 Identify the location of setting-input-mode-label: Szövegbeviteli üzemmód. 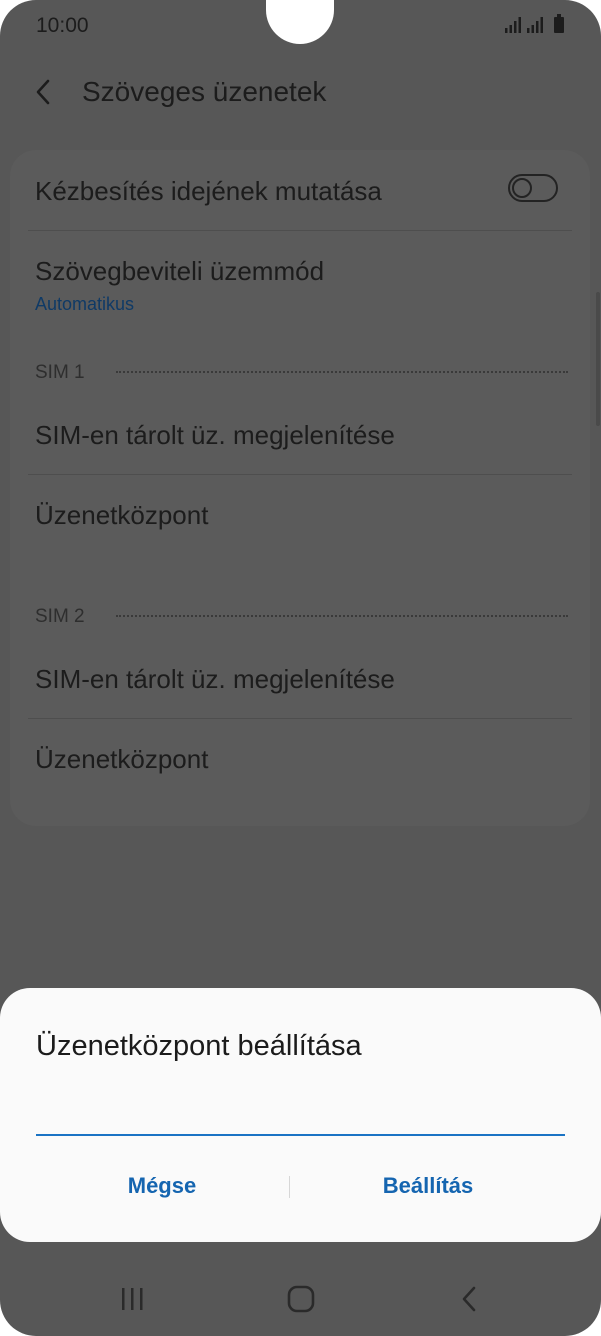
(180, 271).